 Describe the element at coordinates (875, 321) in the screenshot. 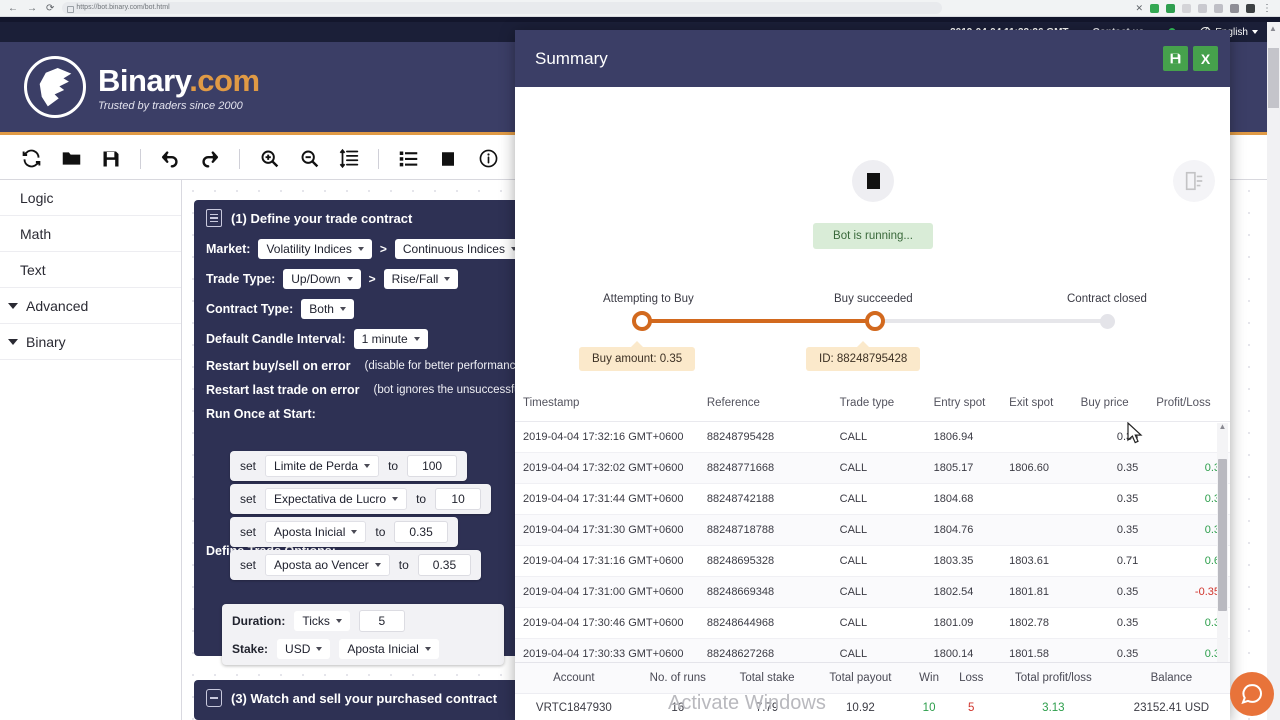

I see `progress-node-buy-succeeded` at that location.